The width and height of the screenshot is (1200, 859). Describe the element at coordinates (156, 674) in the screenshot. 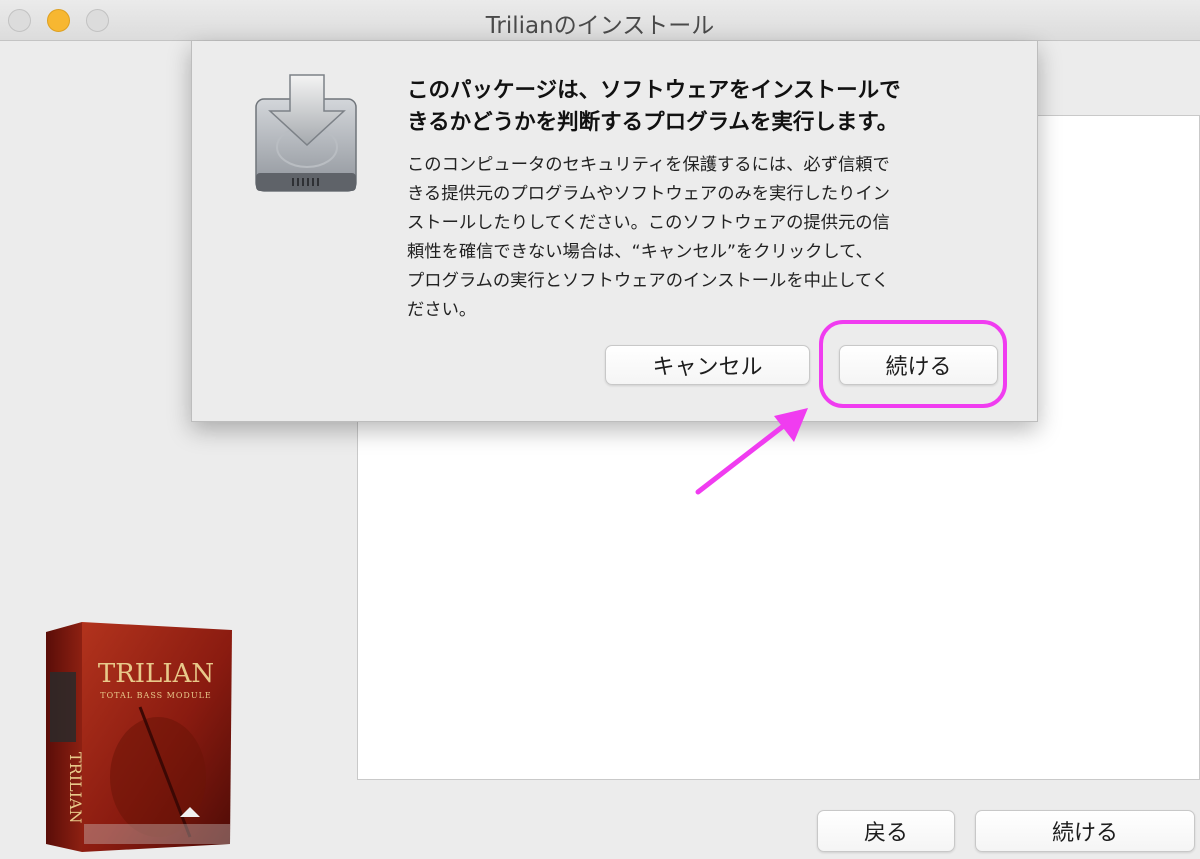

I see `box-title: TRILIAN` at that location.